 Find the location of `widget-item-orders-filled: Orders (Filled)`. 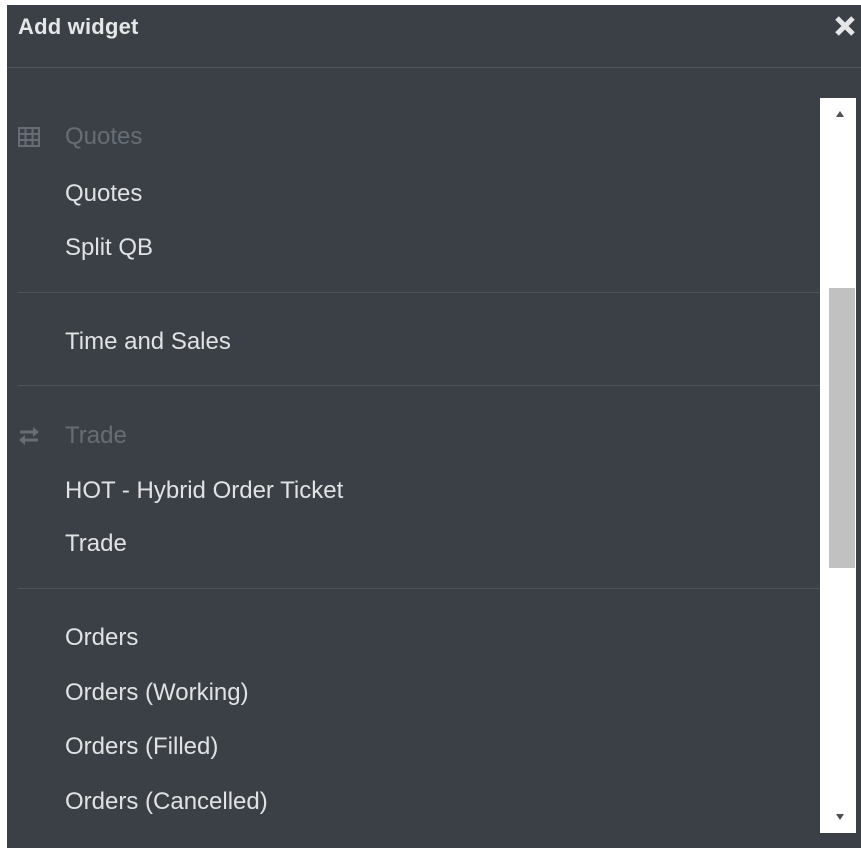

widget-item-orders-filled: Orders (Filled) is located at coordinates (141, 747).